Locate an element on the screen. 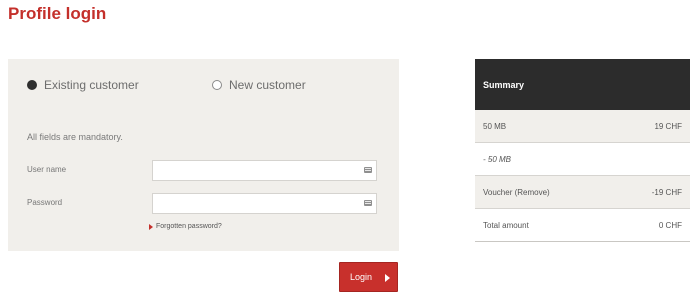 The height and width of the screenshot is (300, 700). summary-row-label: Voucher (Remove) is located at coordinates (516, 192).